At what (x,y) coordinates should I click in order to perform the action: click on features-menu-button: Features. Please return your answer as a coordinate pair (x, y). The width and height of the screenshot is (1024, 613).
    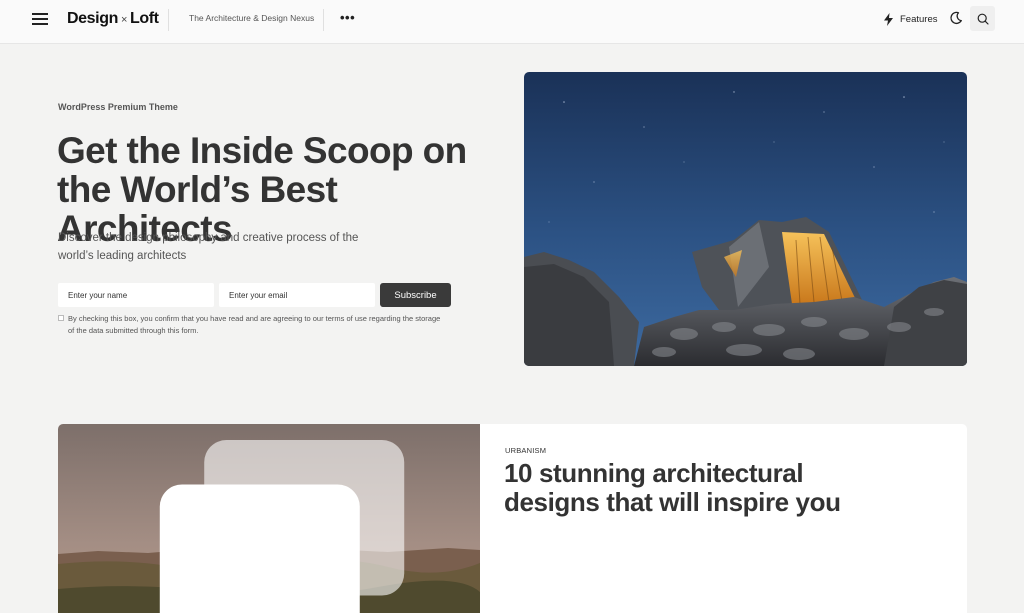
    Looking at the image, I should click on (910, 19).